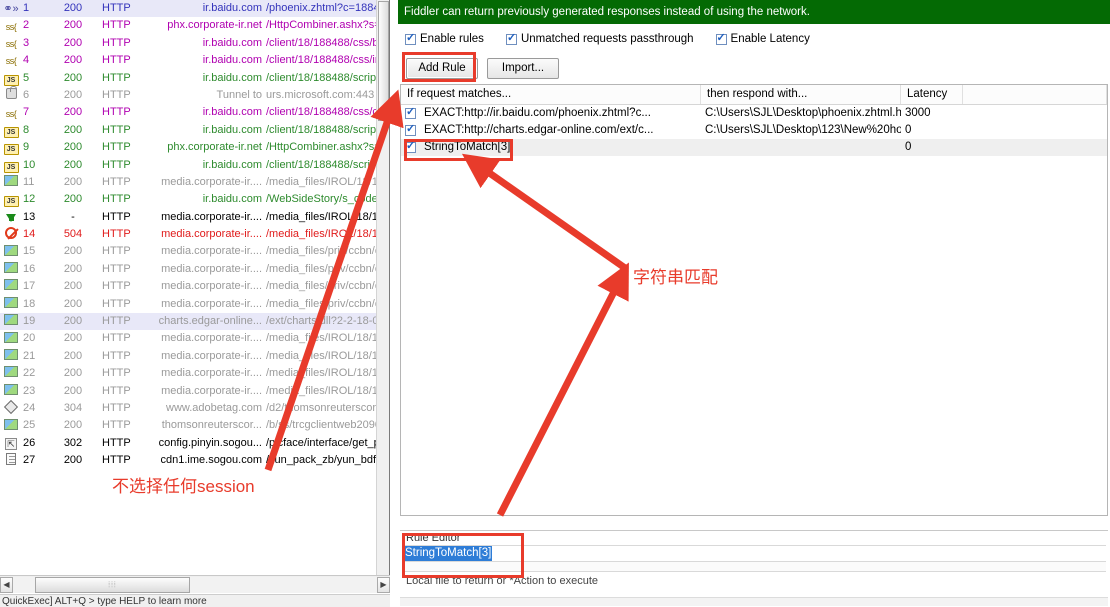 The height and width of the screenshot is (607, 1110). I want to click on hscroll-right-arrow-icon: ▶, so click(383, 584).